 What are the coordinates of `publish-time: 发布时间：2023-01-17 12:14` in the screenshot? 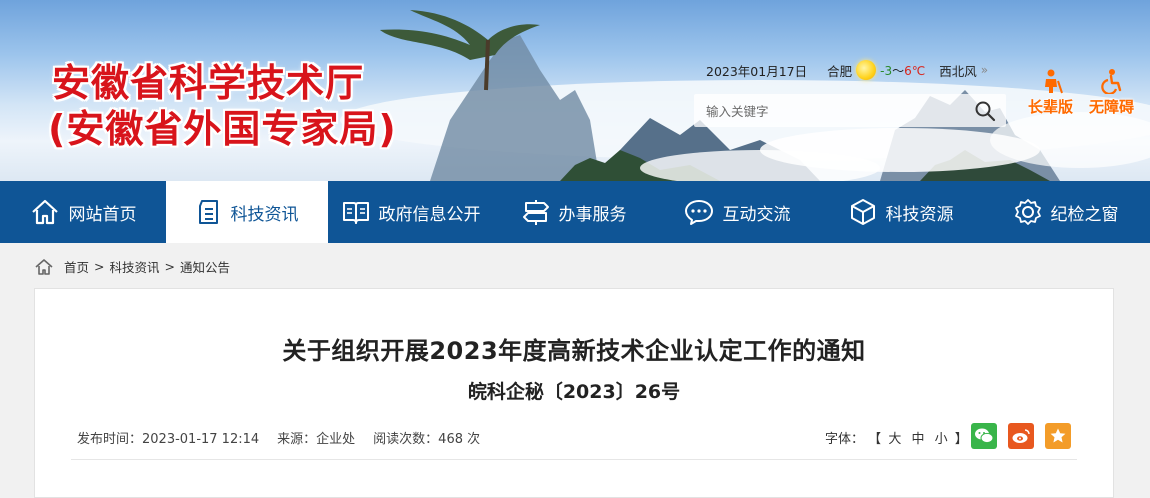 It's located at (168, 439).